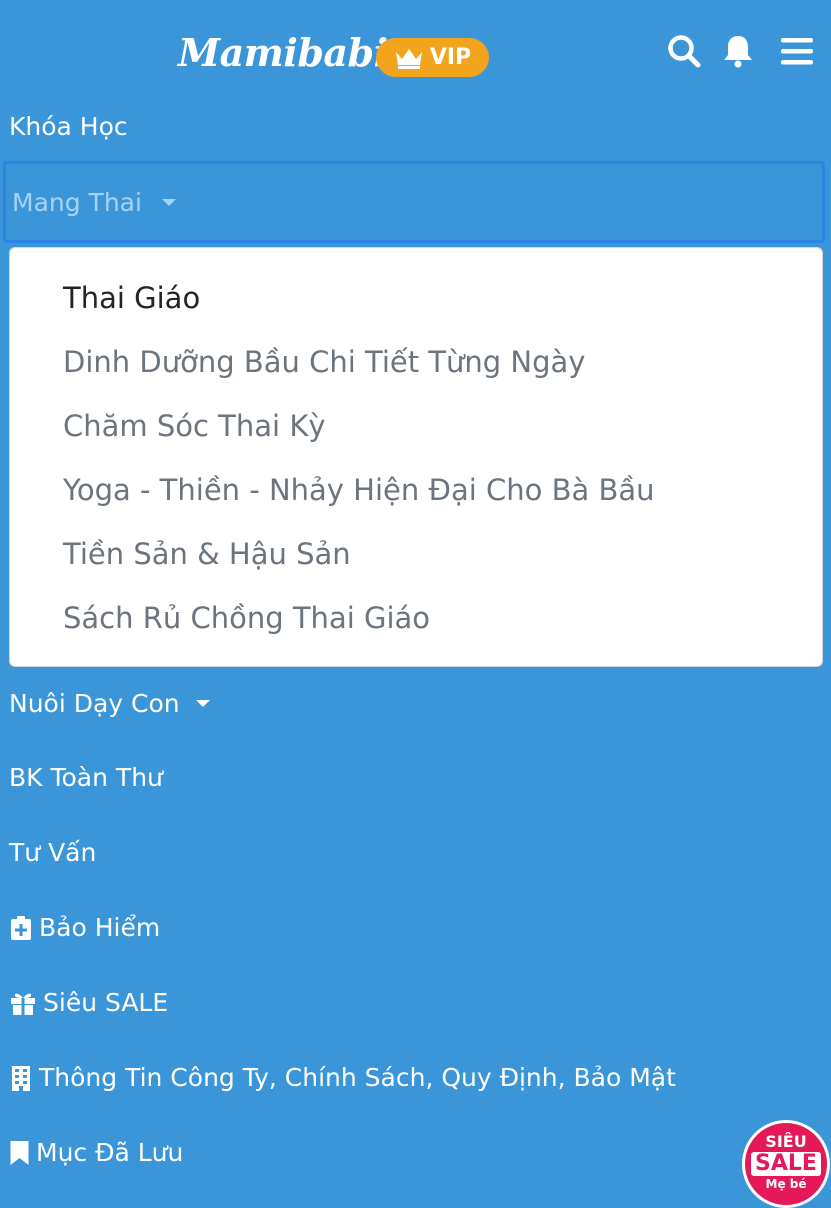  What do you see at coordinates (100, 927) in the screenshot?
I see `nav-item-label: Bảo Hiểm` at bounding box center [100, 927].